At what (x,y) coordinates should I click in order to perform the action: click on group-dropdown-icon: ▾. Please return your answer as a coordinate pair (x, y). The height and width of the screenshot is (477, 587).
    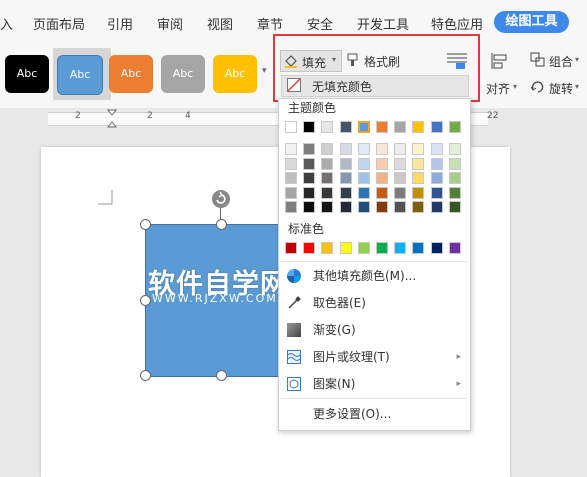
    Looking at the image, I should click on (577, 59).